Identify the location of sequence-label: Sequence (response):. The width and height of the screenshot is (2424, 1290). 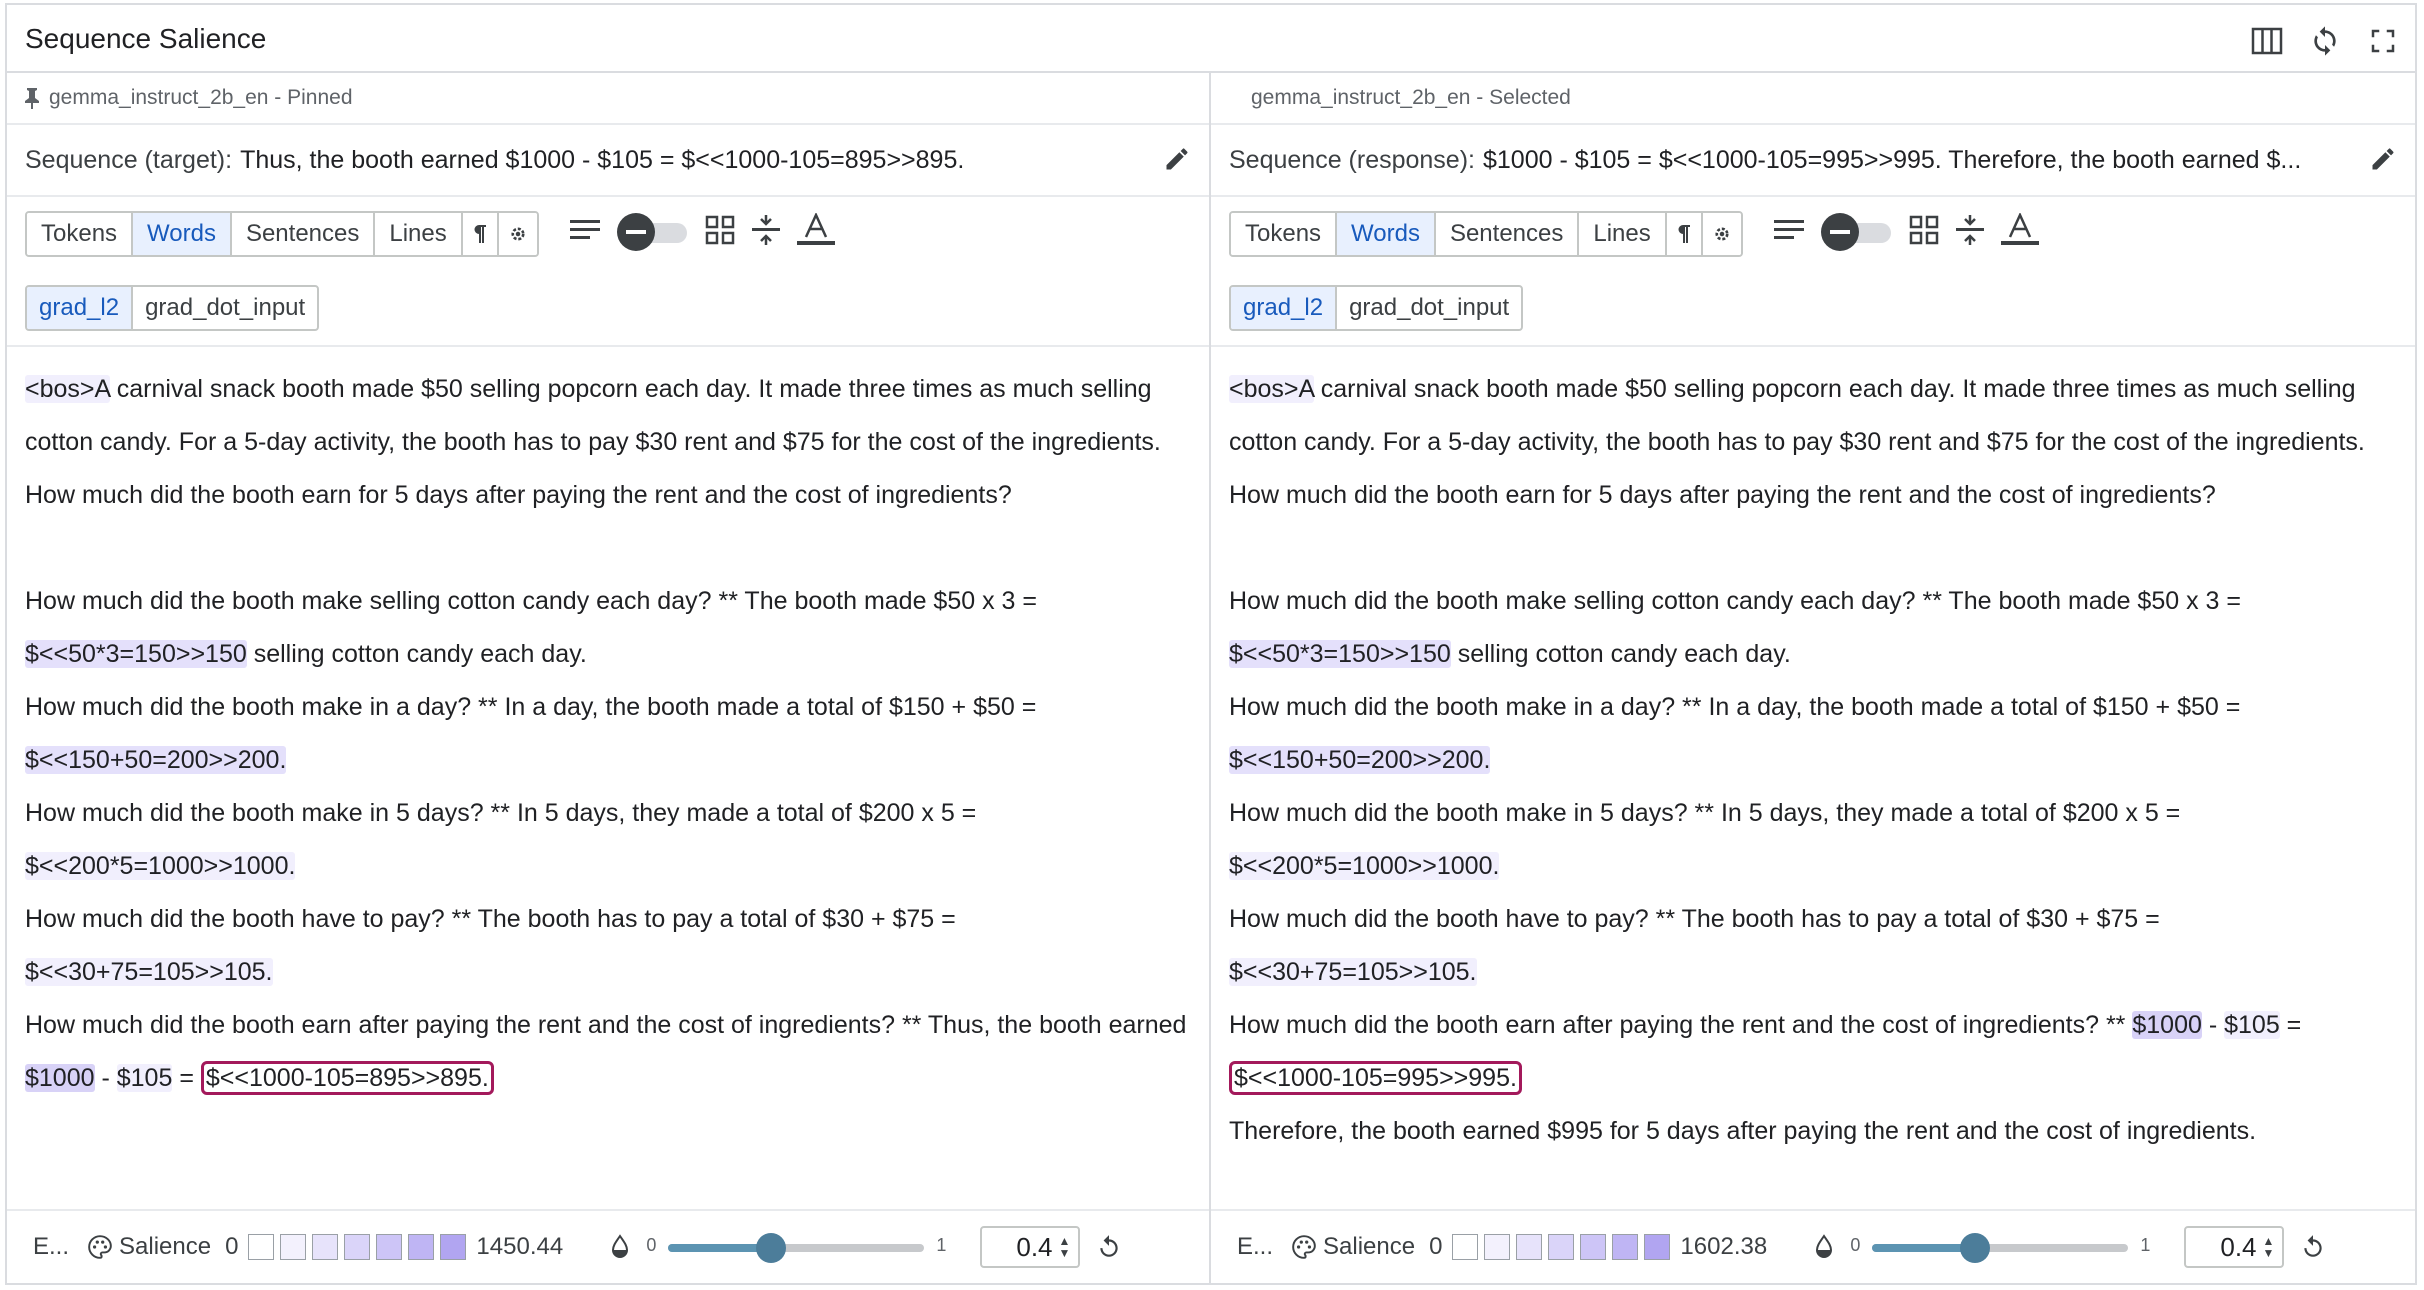
(1352, 159).